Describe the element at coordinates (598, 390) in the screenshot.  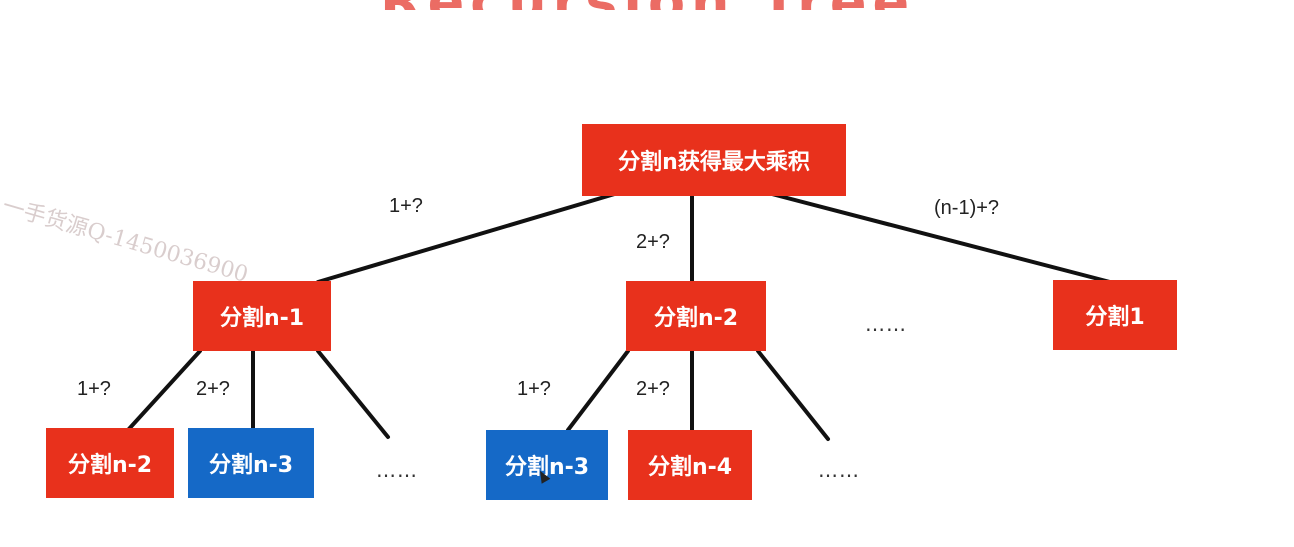
I see `edge-n2-n3` at that location.